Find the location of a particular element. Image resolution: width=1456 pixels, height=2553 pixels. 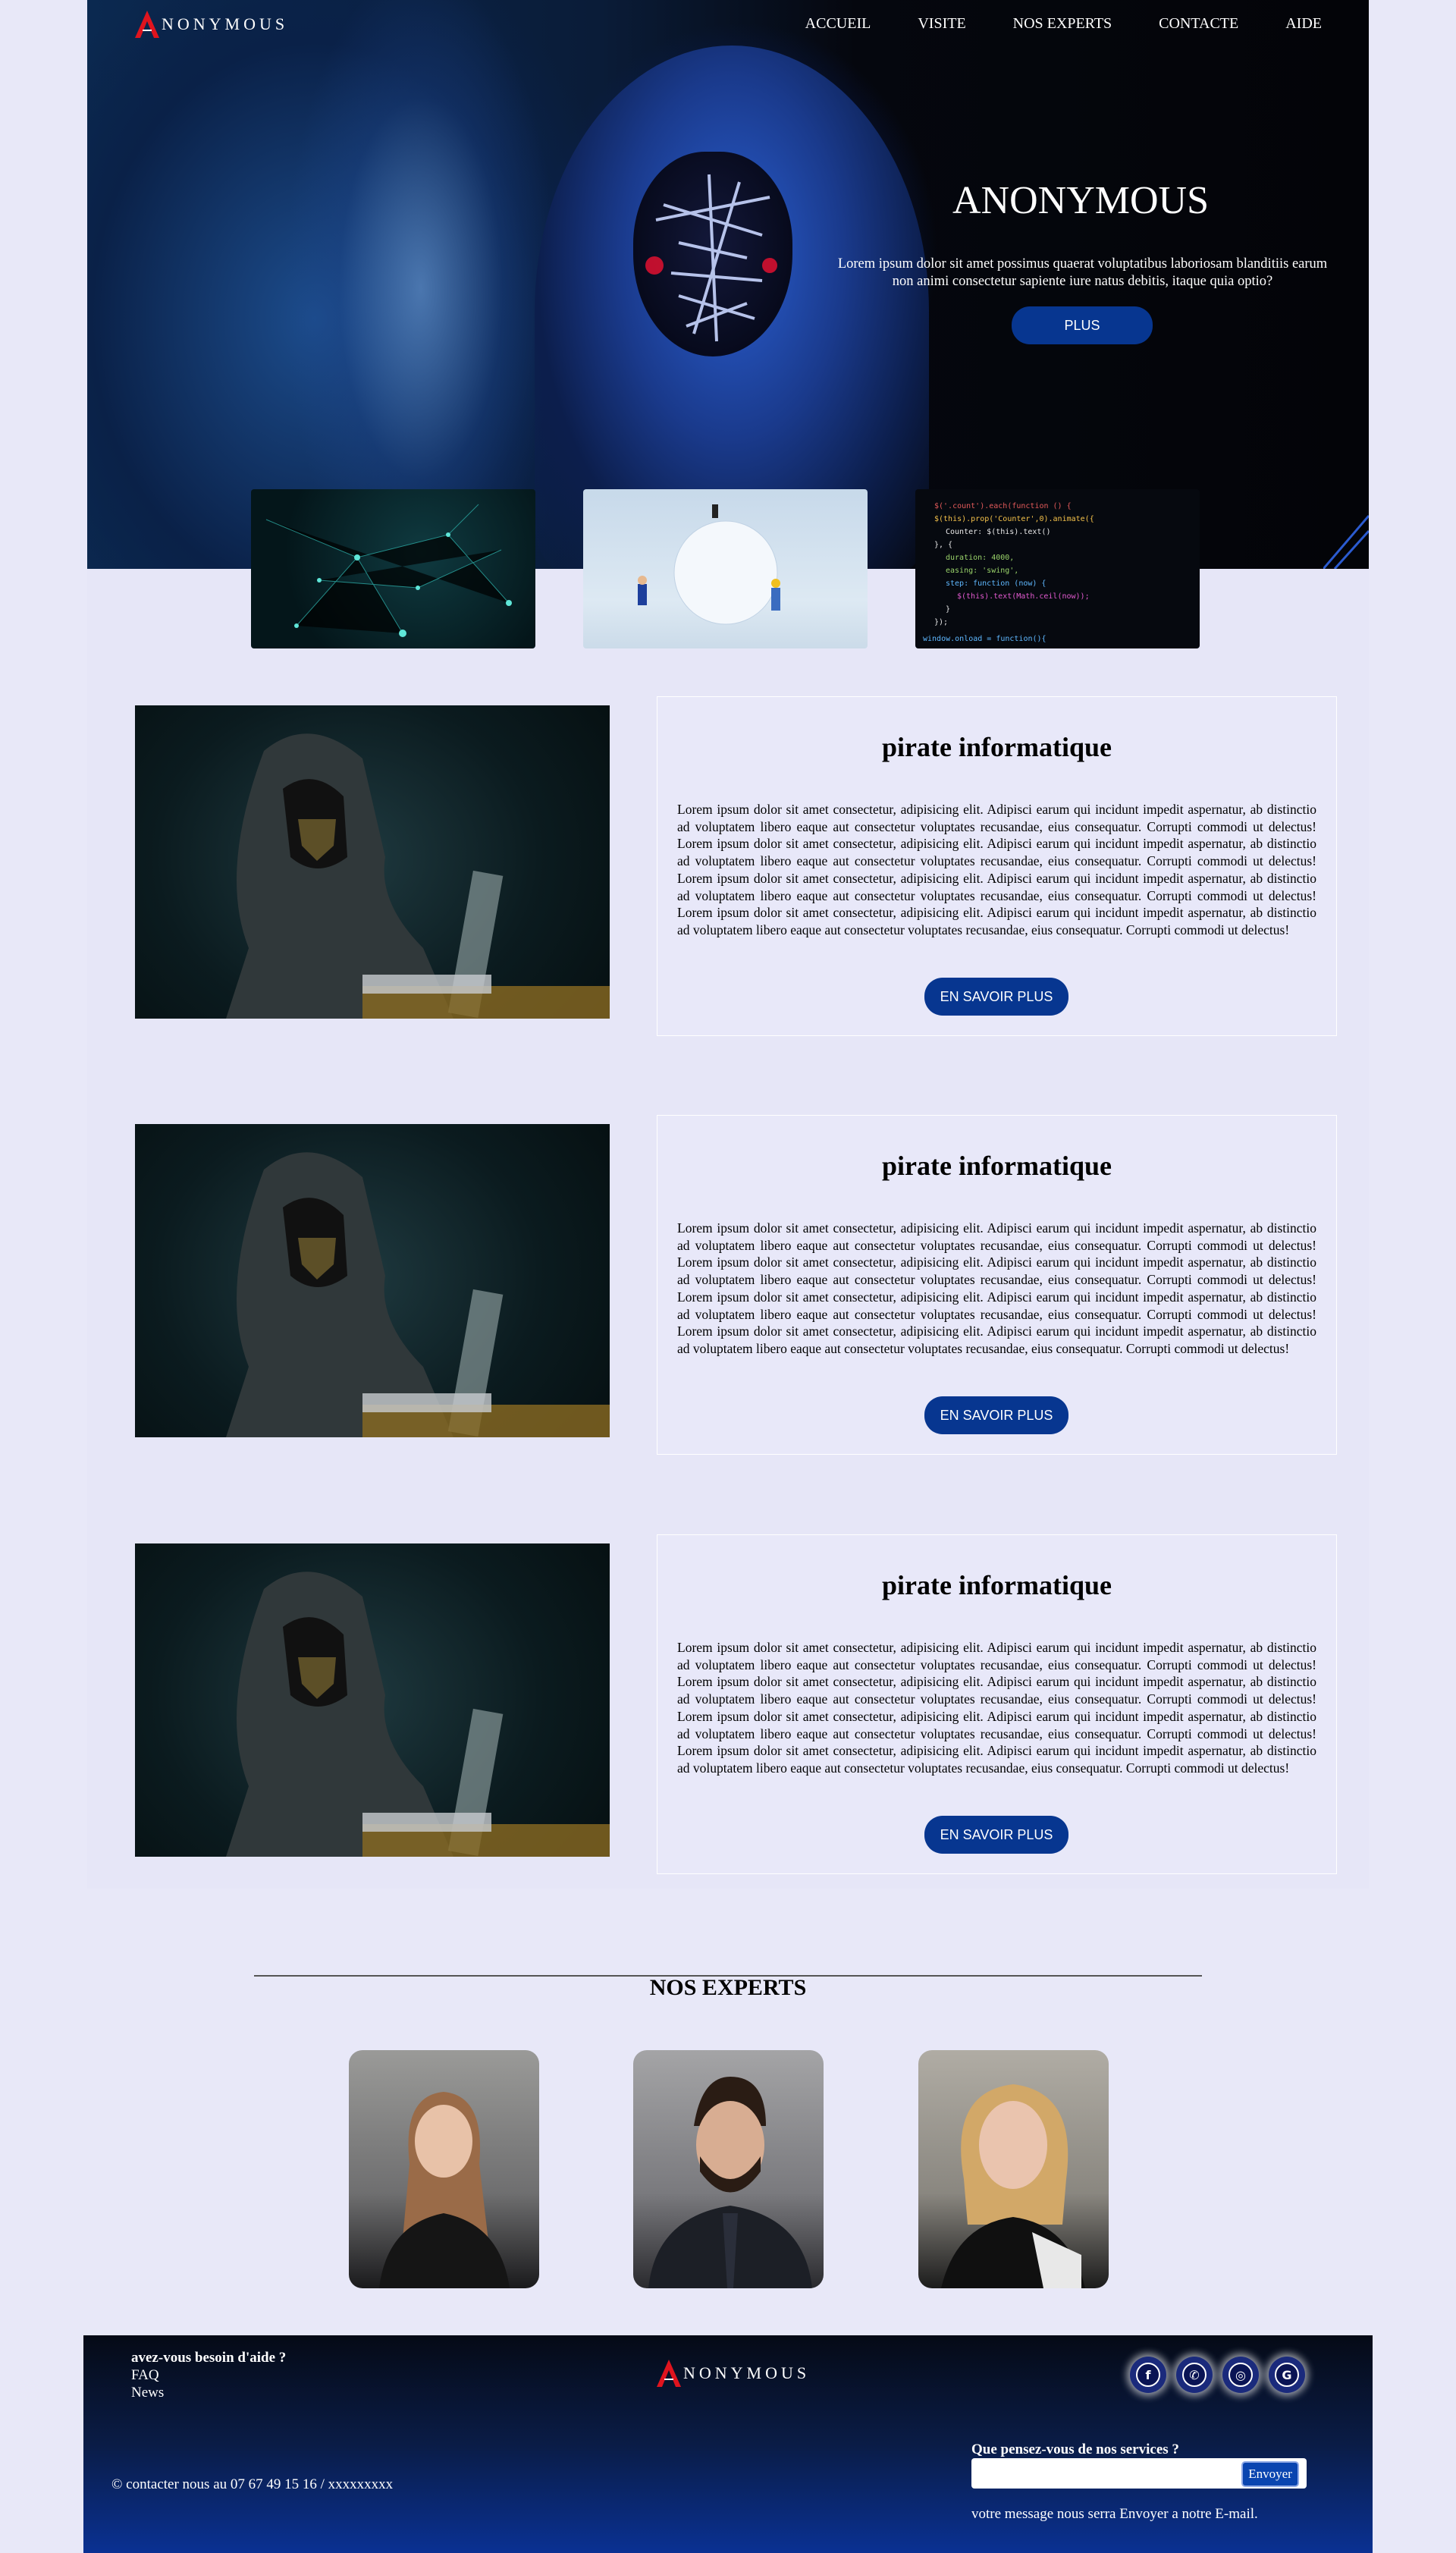

network-thumbnail is located at coordinates (393, 568).